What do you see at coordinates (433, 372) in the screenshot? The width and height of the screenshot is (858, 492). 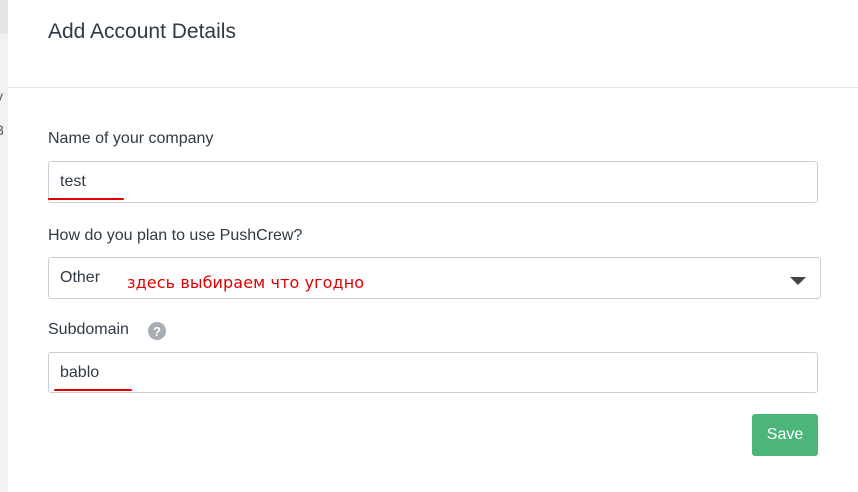 I see `subdomain-input: bablo` at bounding box center [433, 372].